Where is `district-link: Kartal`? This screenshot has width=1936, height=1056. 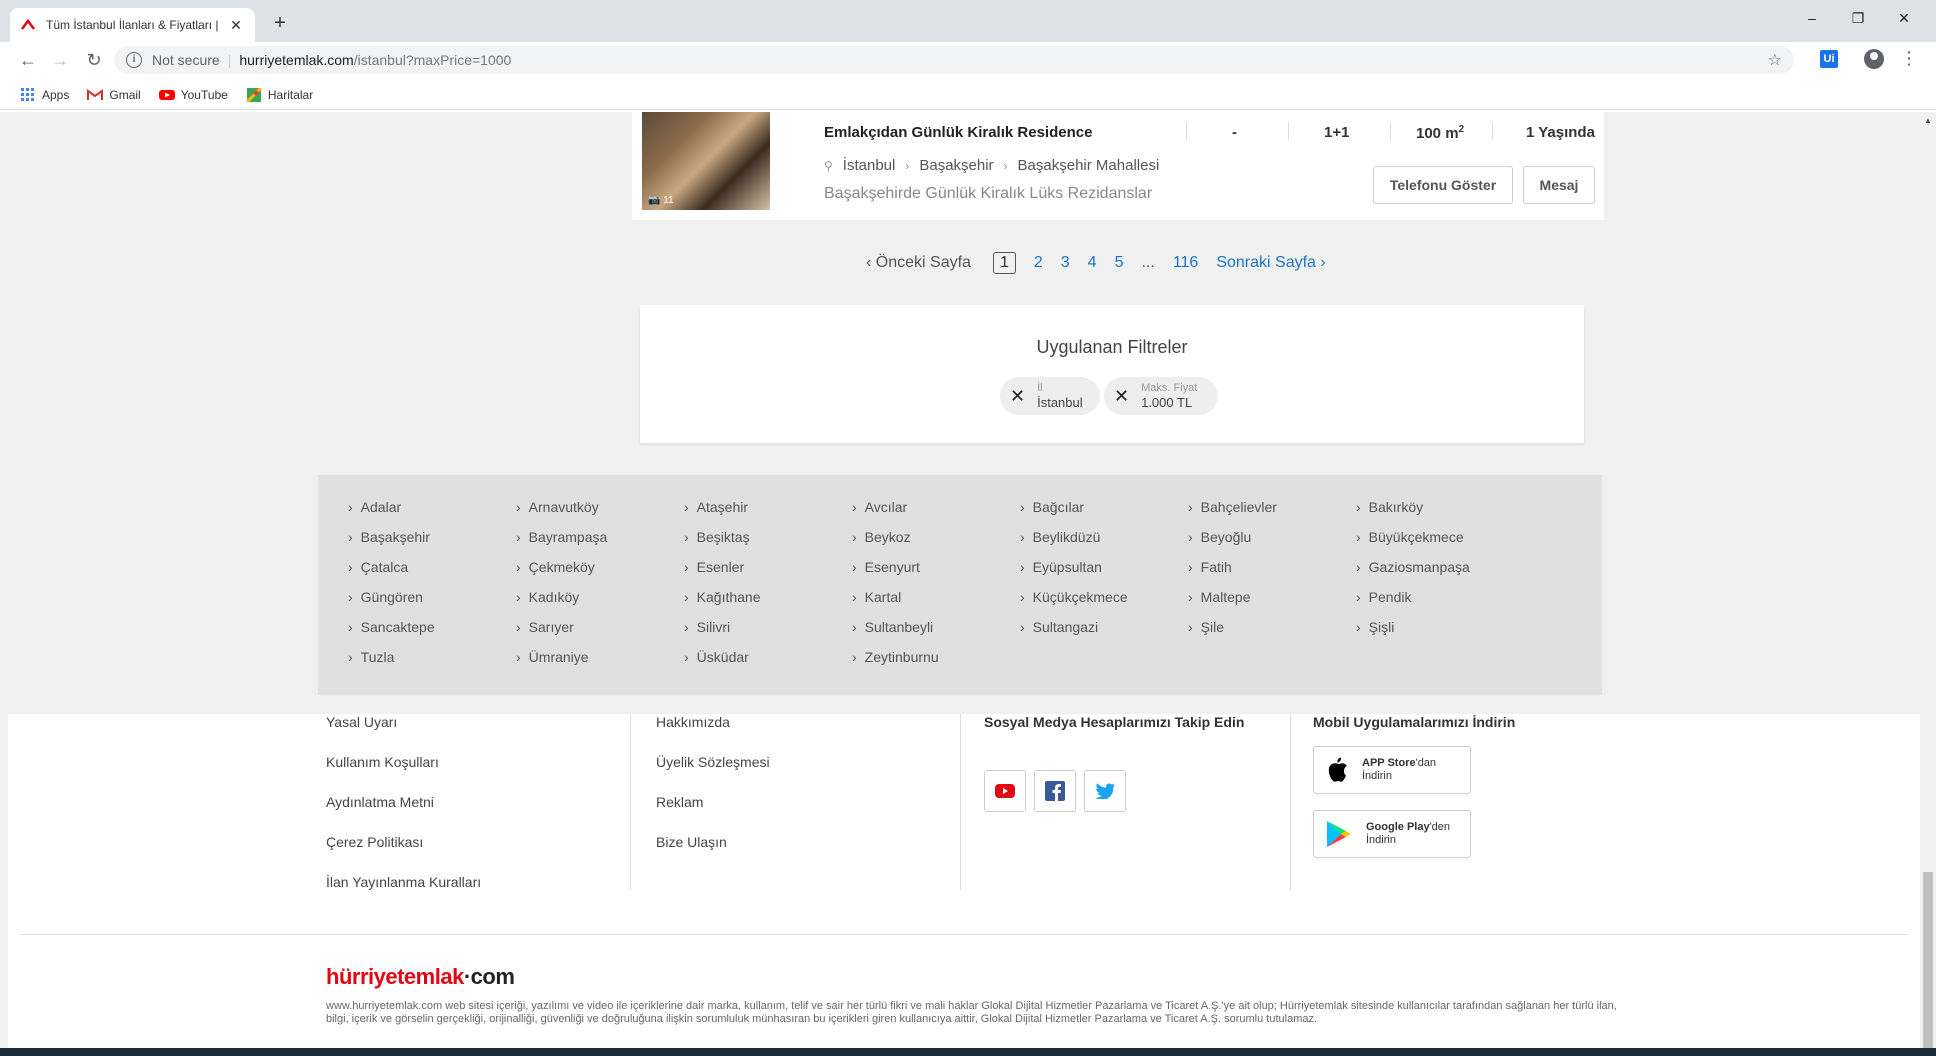
district-link: Kartal is located at coordinates (877, 597).